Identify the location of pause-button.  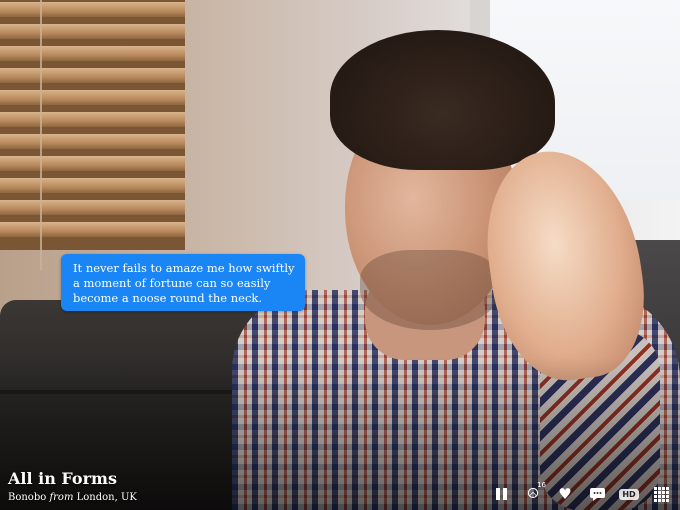
(501, 494).